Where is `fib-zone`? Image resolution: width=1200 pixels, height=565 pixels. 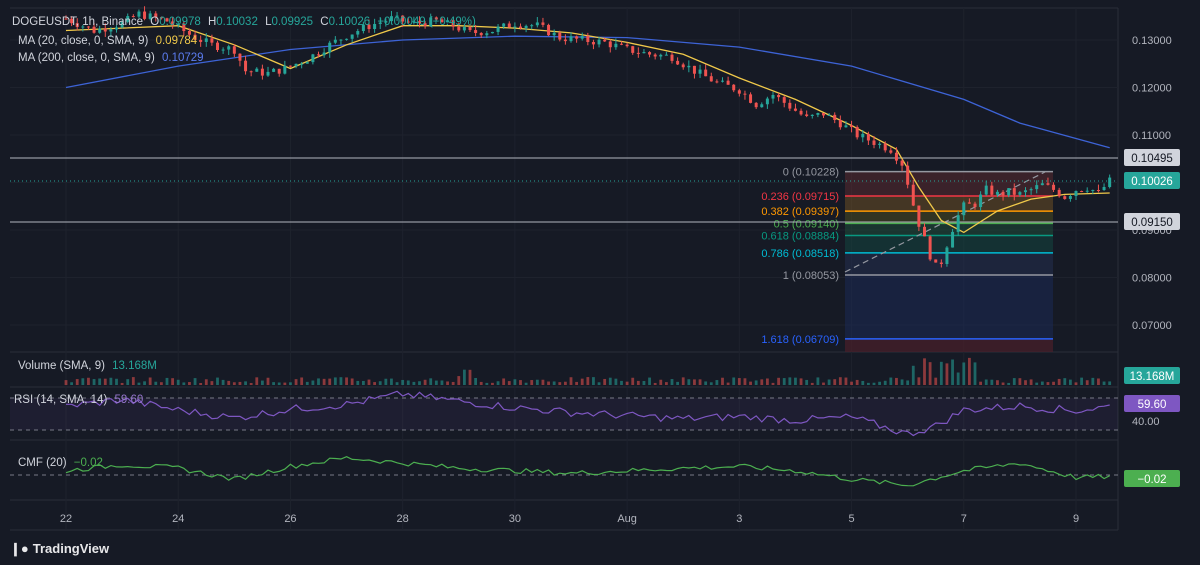
fib-zone is located at coordinates (949, 244).